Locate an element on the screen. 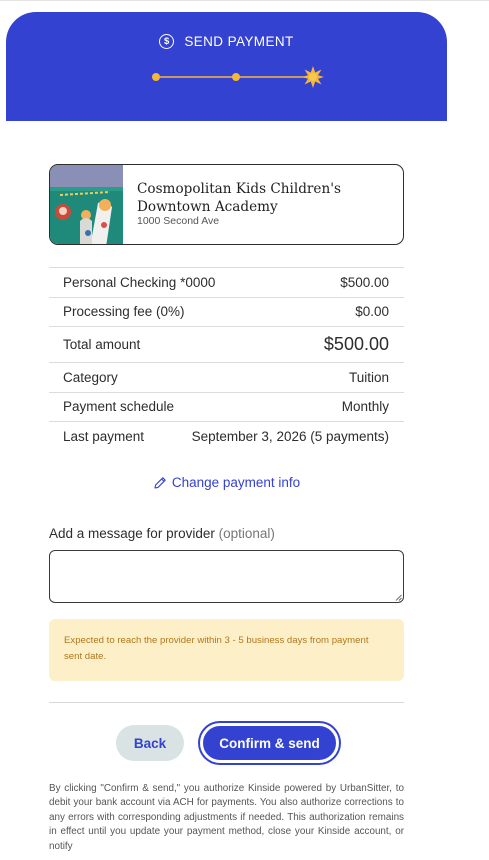 This screenshot has height=860, width=489. provider-message-input is located at coordinates (226, 576).